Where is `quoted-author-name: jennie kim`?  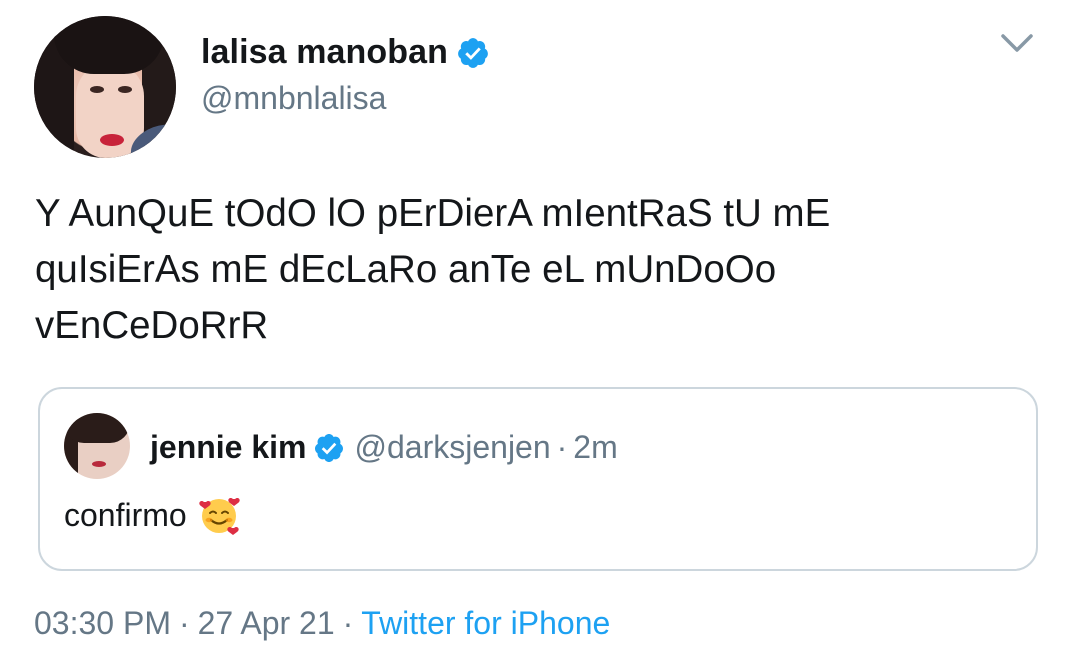
quoted-author-name: jennie kim is located at coordinates (228, 447).